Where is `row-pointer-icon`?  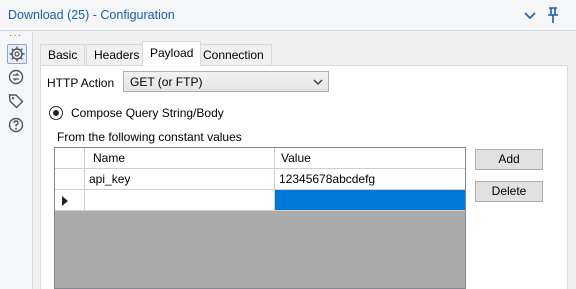 row-pointer-icon is located at coordinates (65, 201).